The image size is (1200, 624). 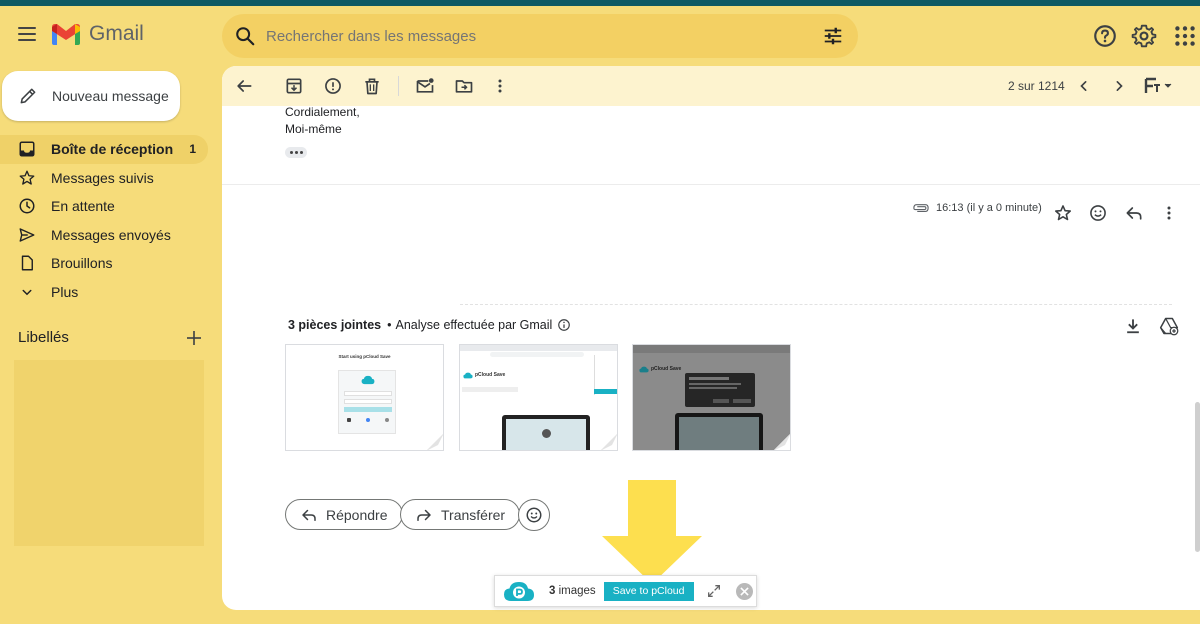 I want to click on thumbnail-card, so click(x=367, y=402).